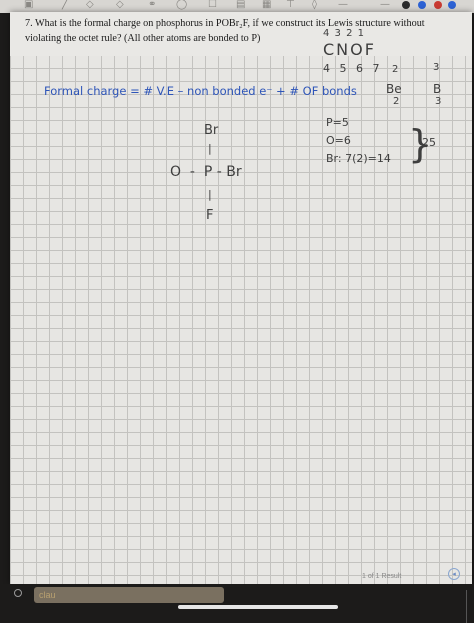 This screenshot has height=623, width=474. Describe the element at coordinates (454, 574) in the screenshot. I see `page-navigation-icon: ◂` at that location.